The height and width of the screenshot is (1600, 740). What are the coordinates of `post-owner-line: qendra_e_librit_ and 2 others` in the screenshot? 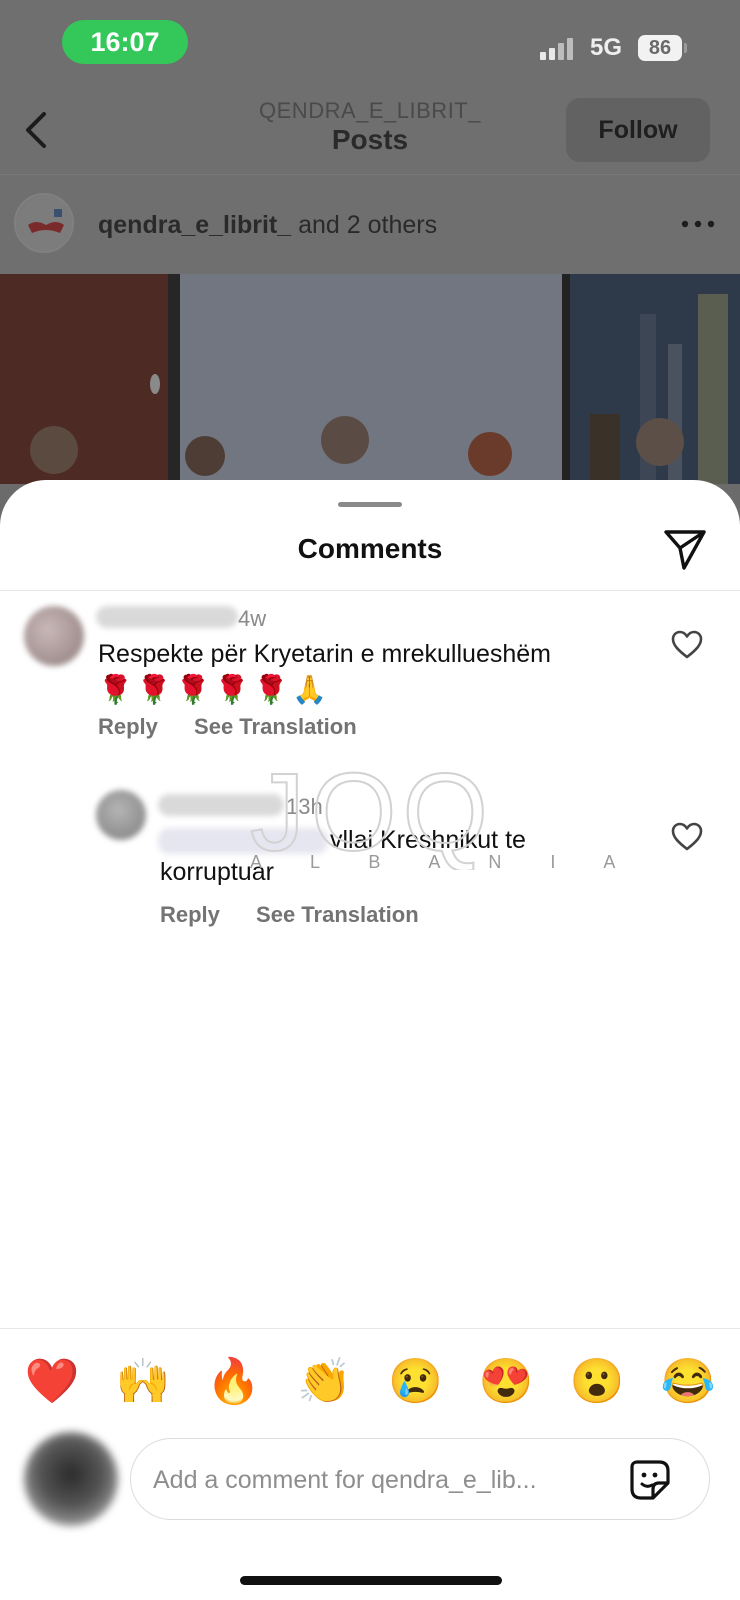 It's located at (267, 225).